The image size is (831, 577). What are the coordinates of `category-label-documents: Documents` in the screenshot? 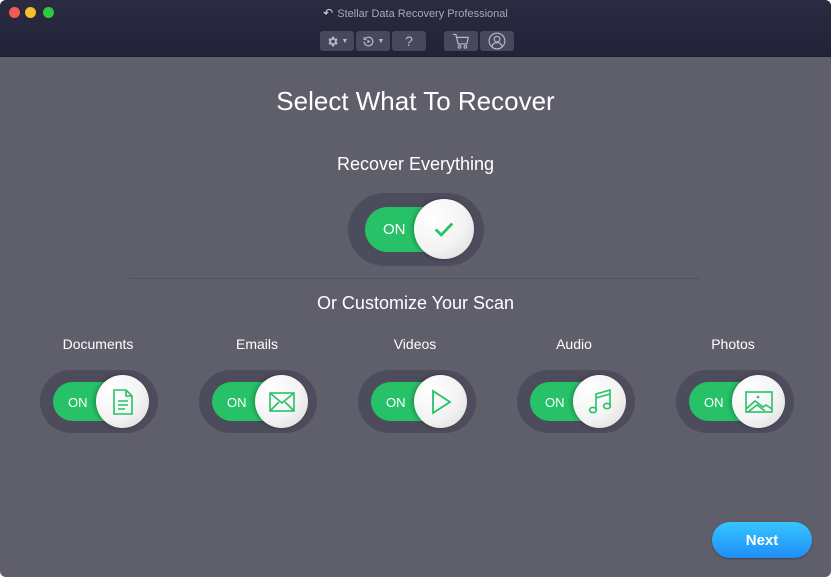 It's located at (98, 344).